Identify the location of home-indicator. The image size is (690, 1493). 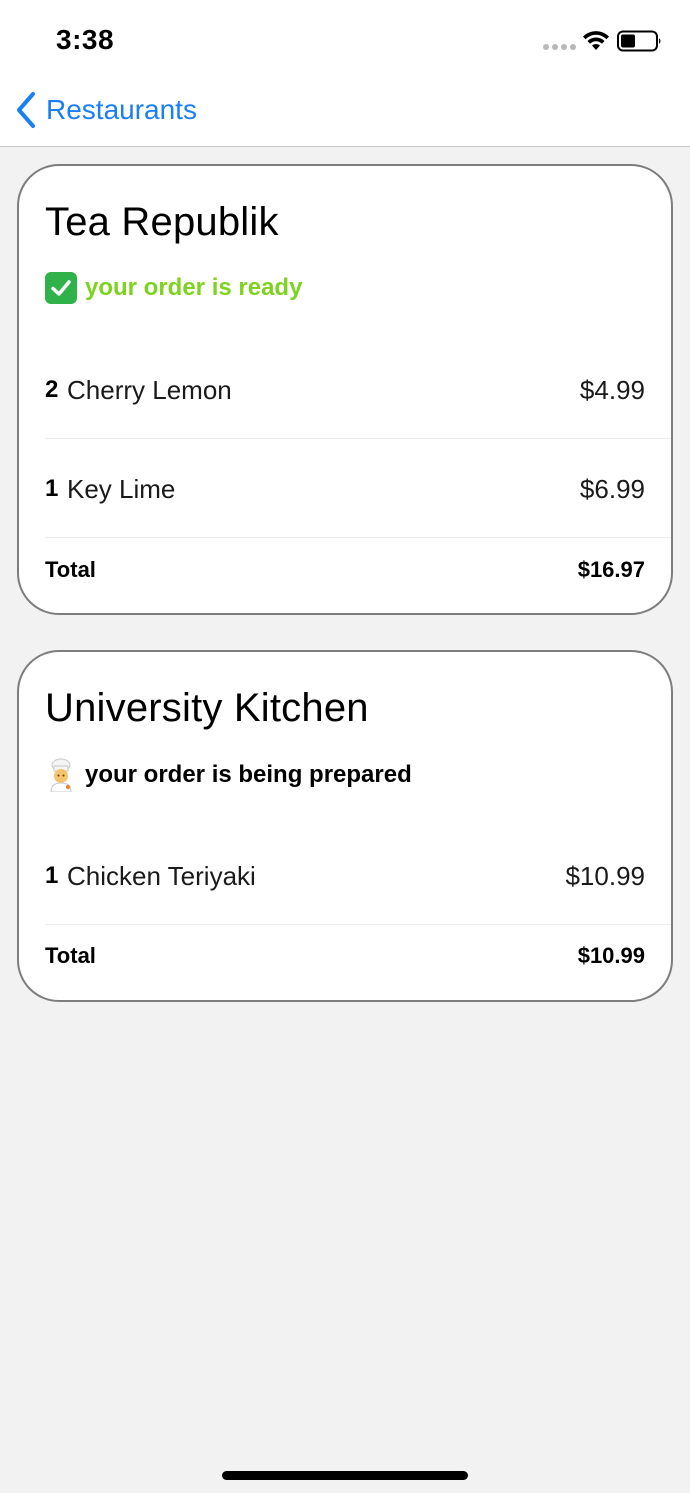
(345, 1475).